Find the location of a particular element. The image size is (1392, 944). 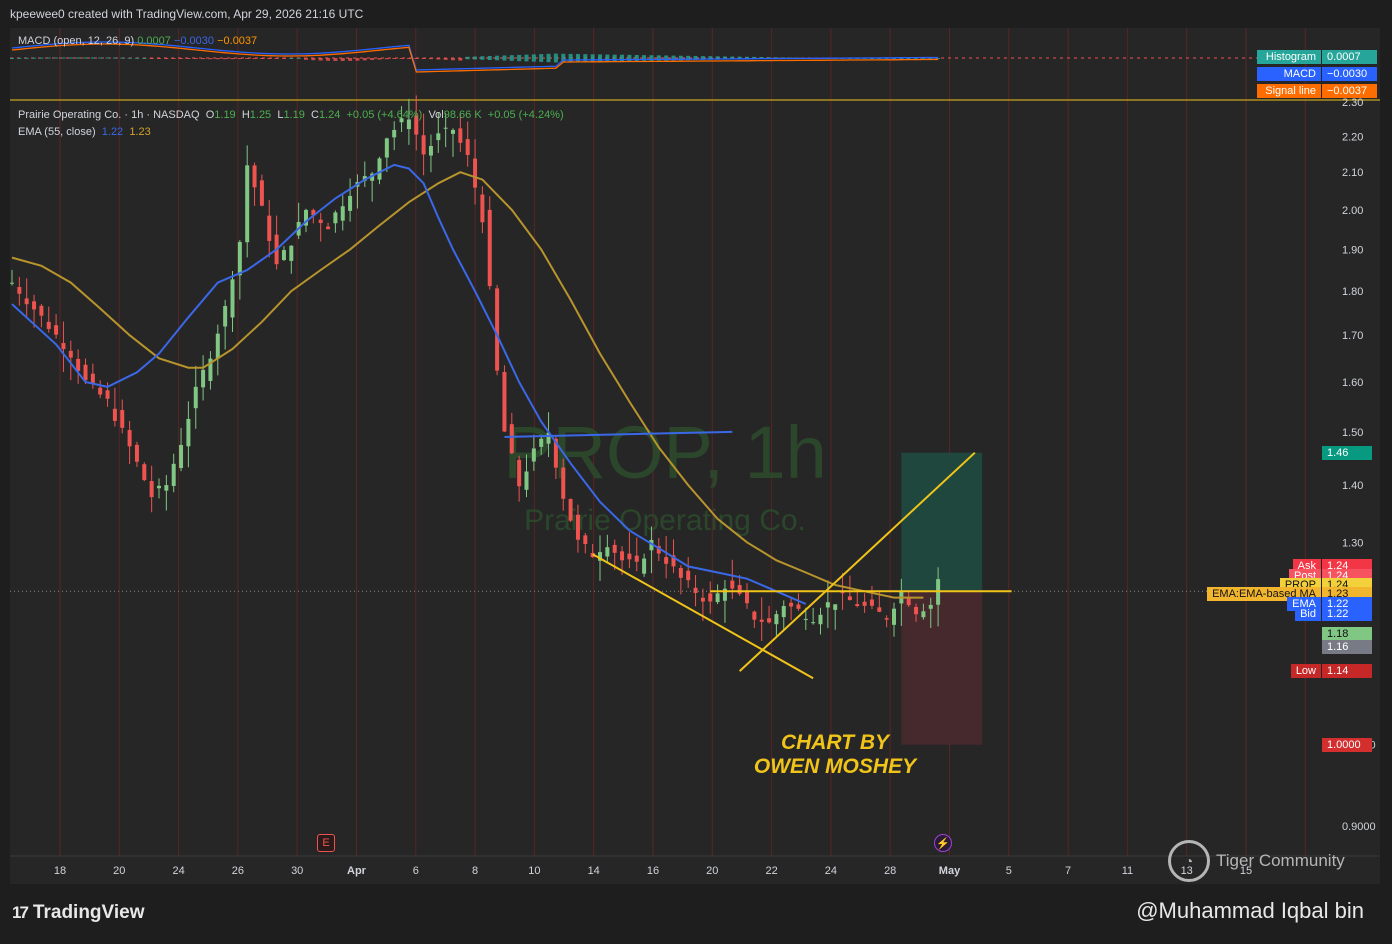

earnings-event-icon: E is located at coordinates (326, 843).